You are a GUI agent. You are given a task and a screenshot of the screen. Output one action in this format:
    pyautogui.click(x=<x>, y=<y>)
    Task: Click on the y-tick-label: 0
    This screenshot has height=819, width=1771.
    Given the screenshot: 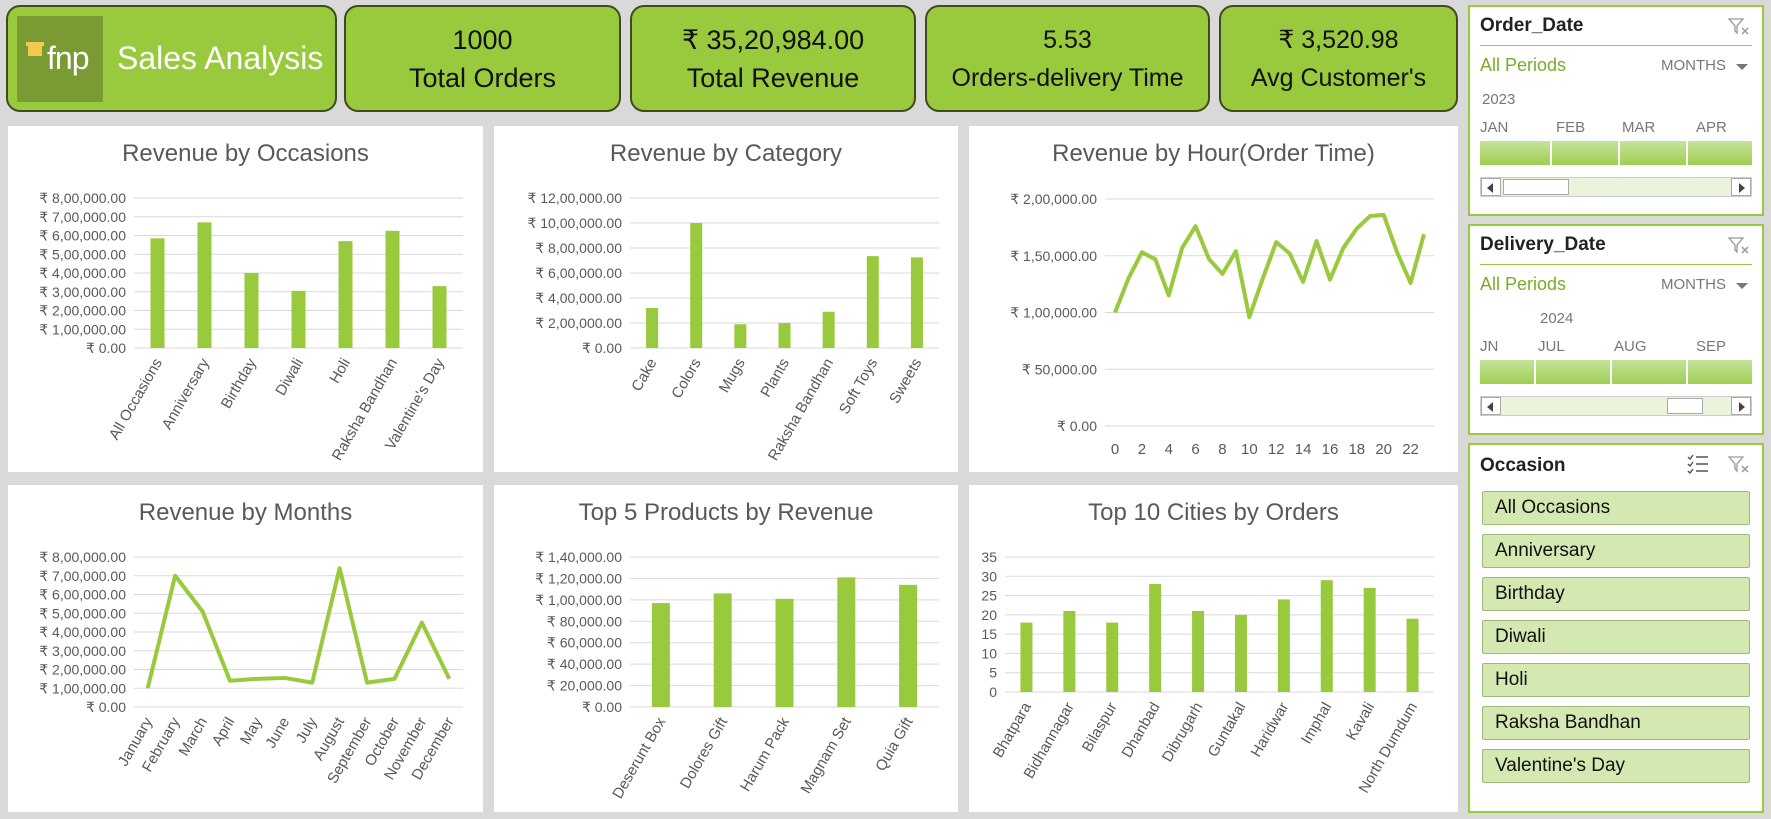 What is the action you would take?
    pyautogui.click(x=993, y=692)
    